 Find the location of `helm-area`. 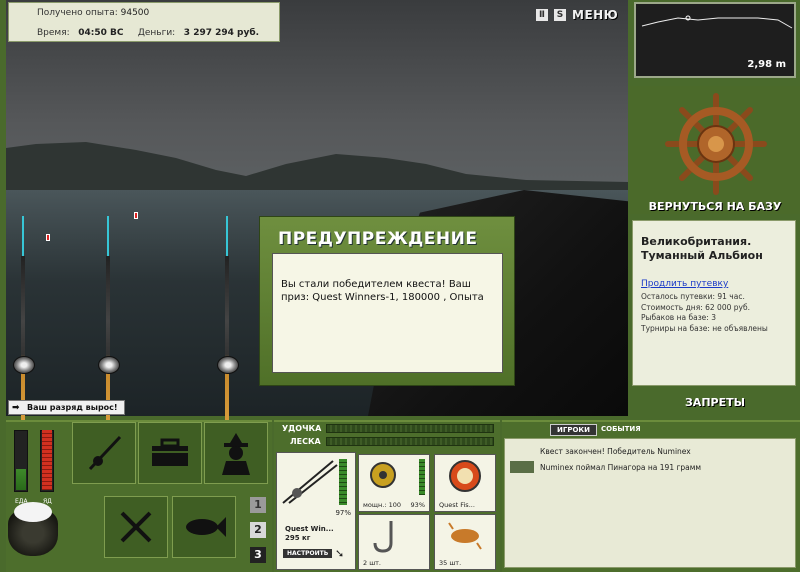

helm-area is located at coordinates (715, 150).